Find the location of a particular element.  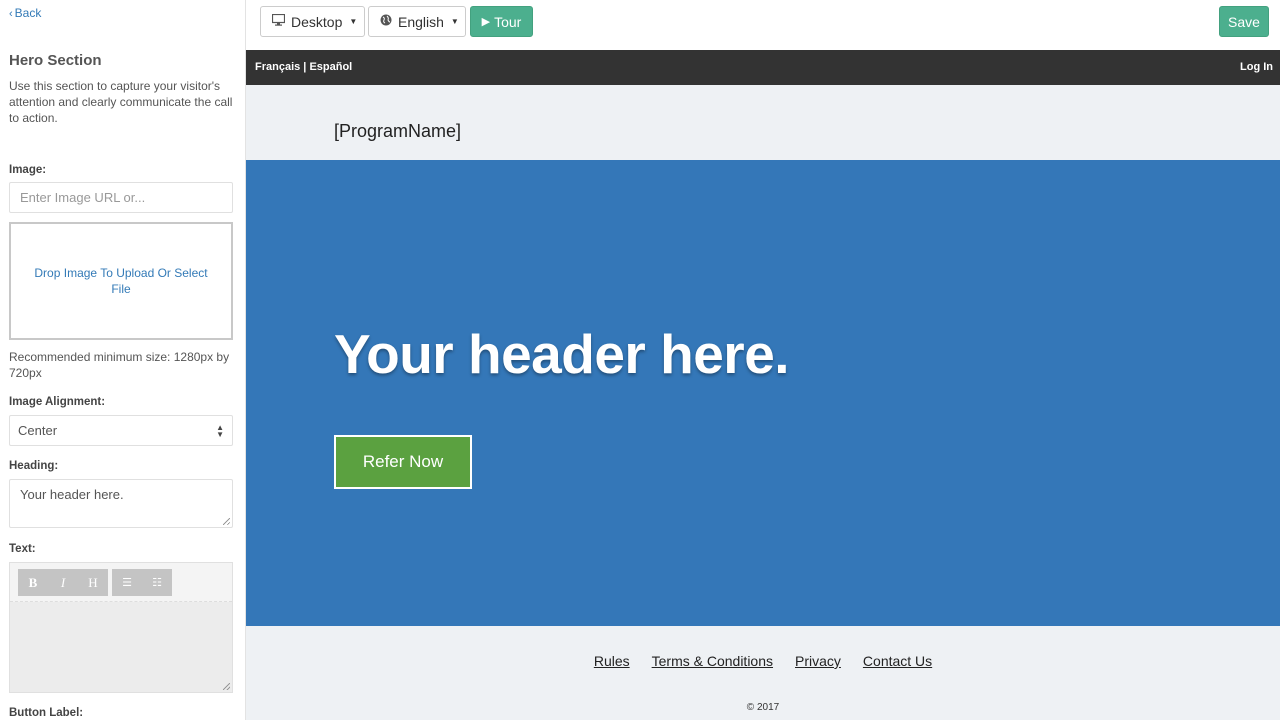

refer-now-button: Refer Now is located at coordinates (403, 462).